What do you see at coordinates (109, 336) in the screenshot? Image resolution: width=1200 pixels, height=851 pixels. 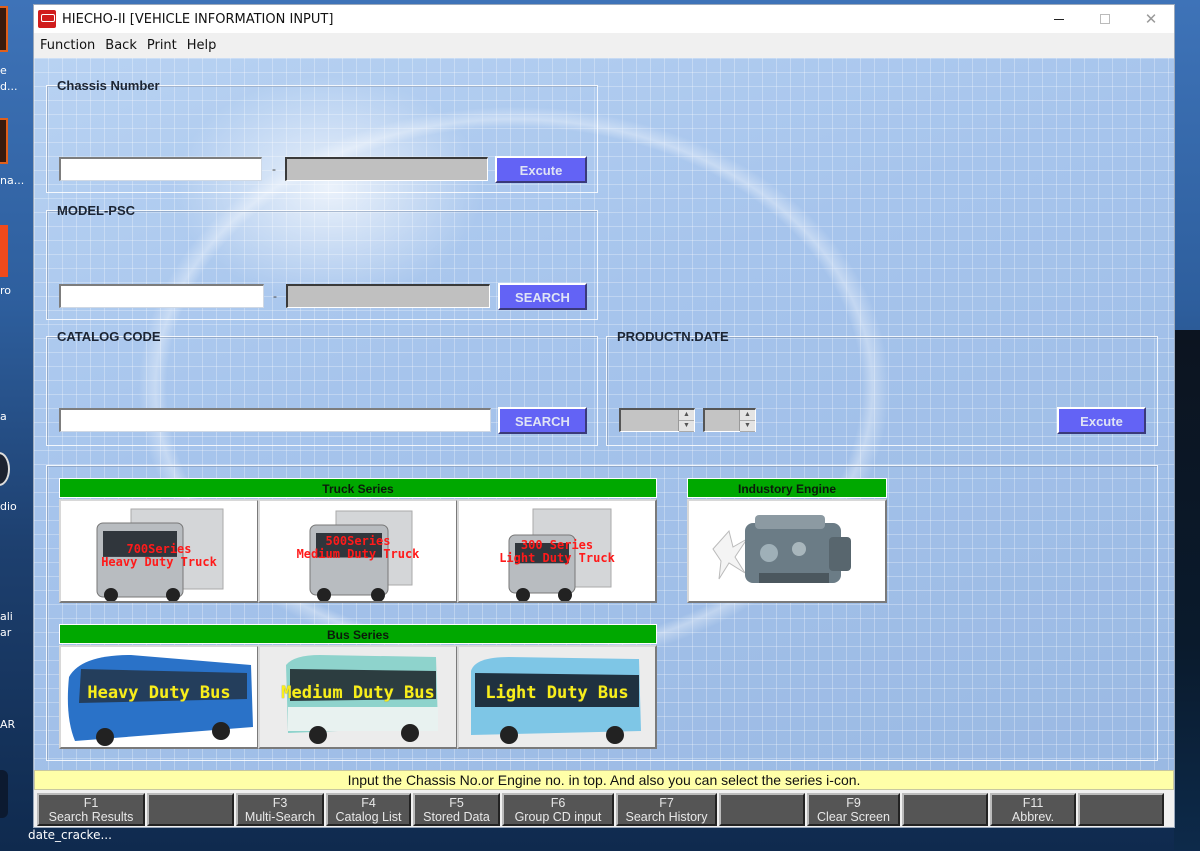 I see `catalog-code-label: CATALOG CODE` at bounding box center [109, 336].